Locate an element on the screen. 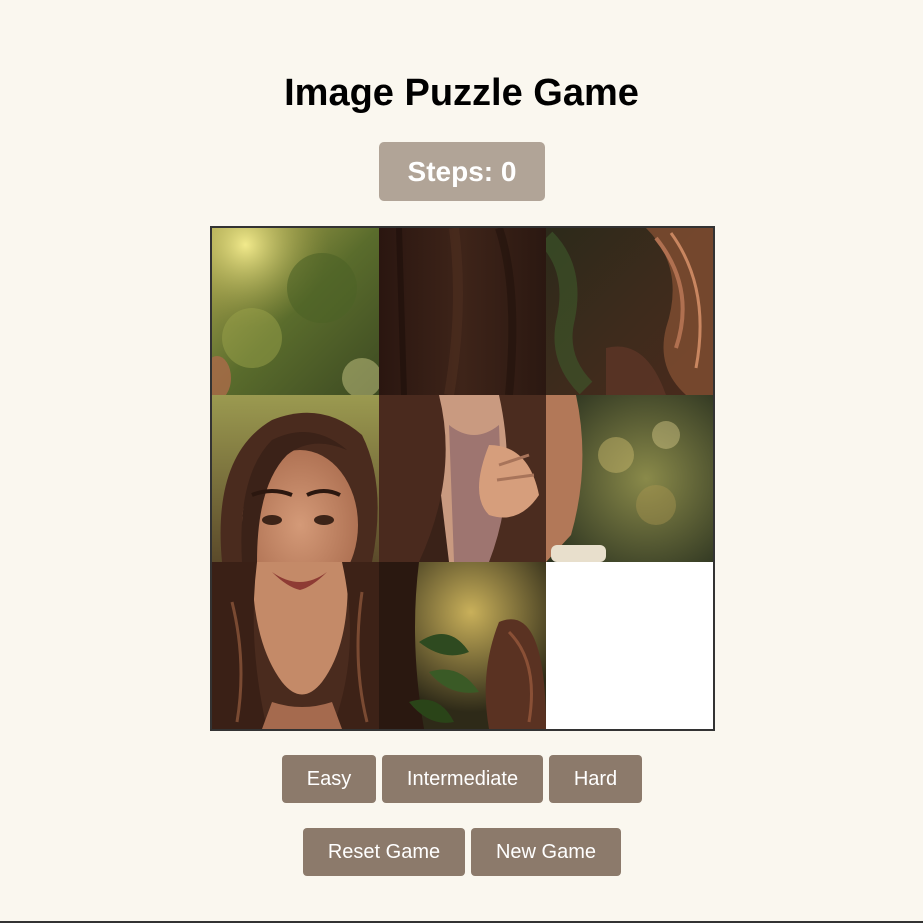  easy-button: Easy is located at coordinates (329, 779).